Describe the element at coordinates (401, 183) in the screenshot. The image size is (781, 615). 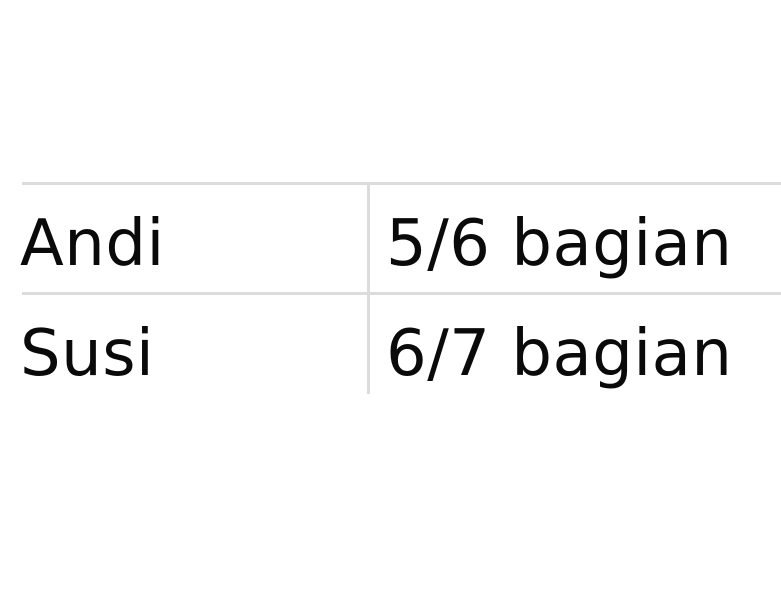
I see `table-top-border` at that location.